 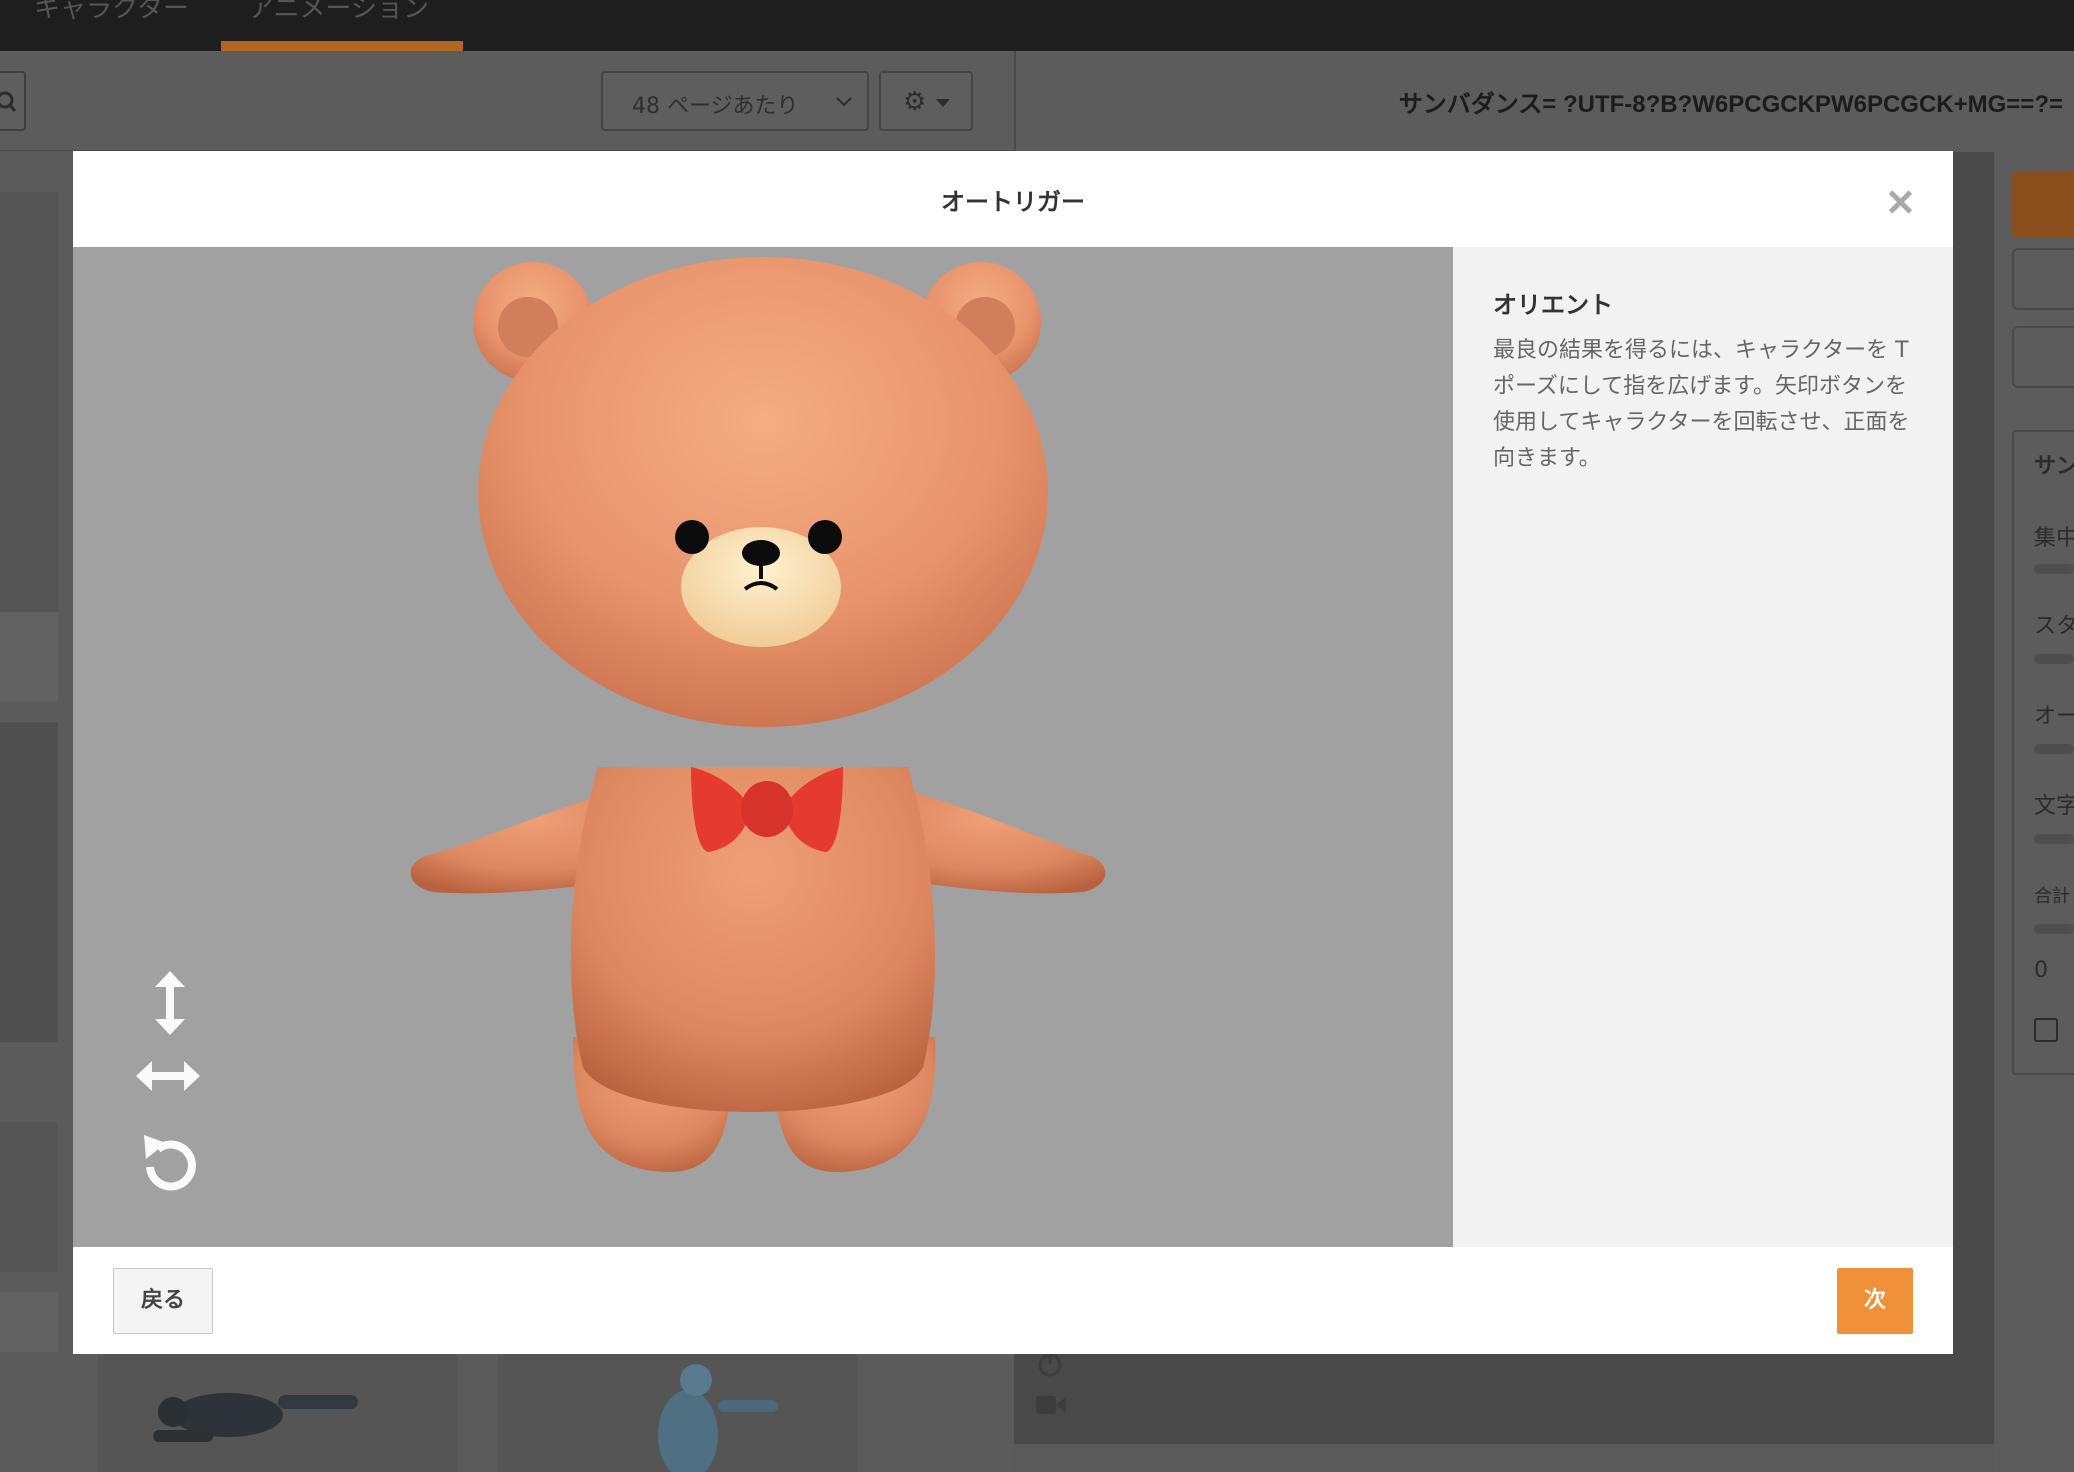 What do you see at coordinates (168, 1076) in the screenshot?
I see `horizontal-flip-icon` at bounding box center [168, 1076].